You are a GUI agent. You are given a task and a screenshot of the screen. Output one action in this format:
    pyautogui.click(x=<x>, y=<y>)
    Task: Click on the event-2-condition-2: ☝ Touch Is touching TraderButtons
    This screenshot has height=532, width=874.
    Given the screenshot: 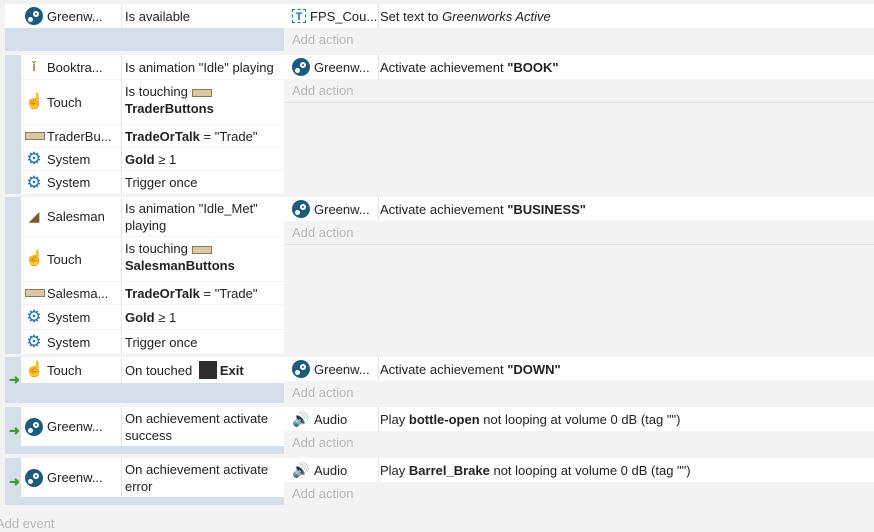 What is the action you would take?
    pyautogui.click(x=152, y=102)
    